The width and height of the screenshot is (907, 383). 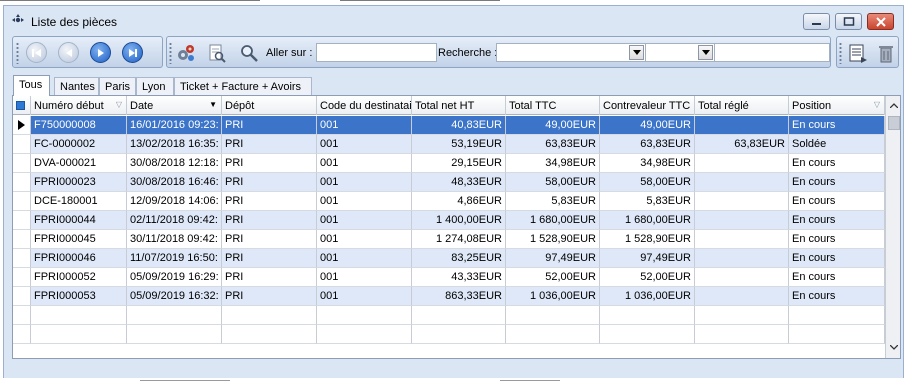 I want to click on cell-total-ttc: 97,49EUR, so click(x=553, y=258).